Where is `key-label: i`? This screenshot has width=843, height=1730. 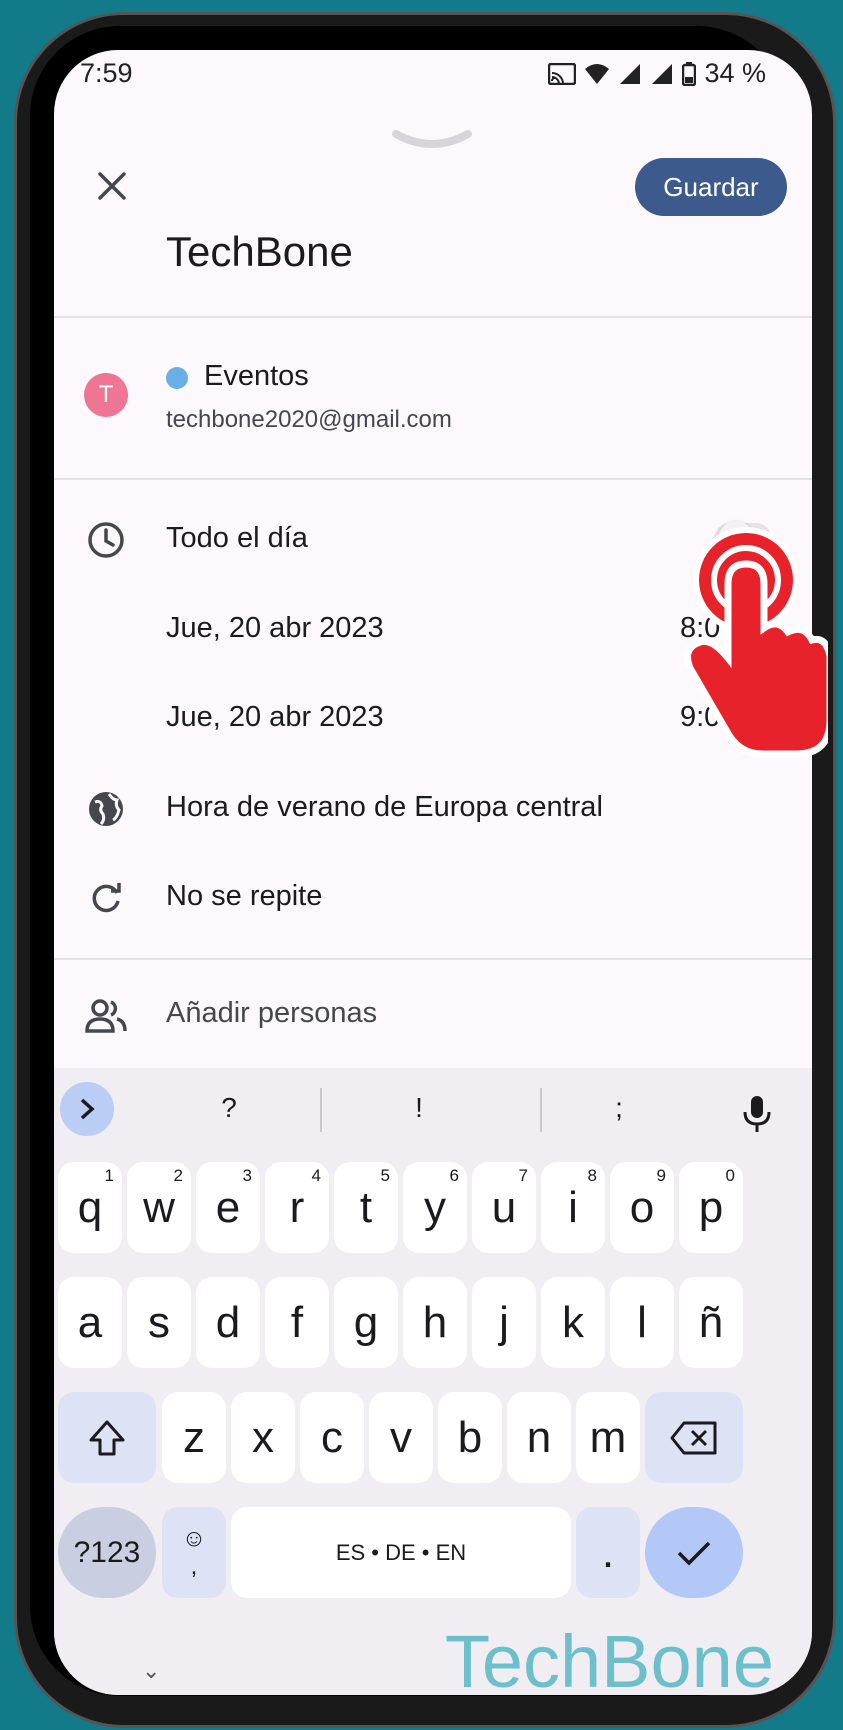
key-label: i is located at coordinates (573, 1207).